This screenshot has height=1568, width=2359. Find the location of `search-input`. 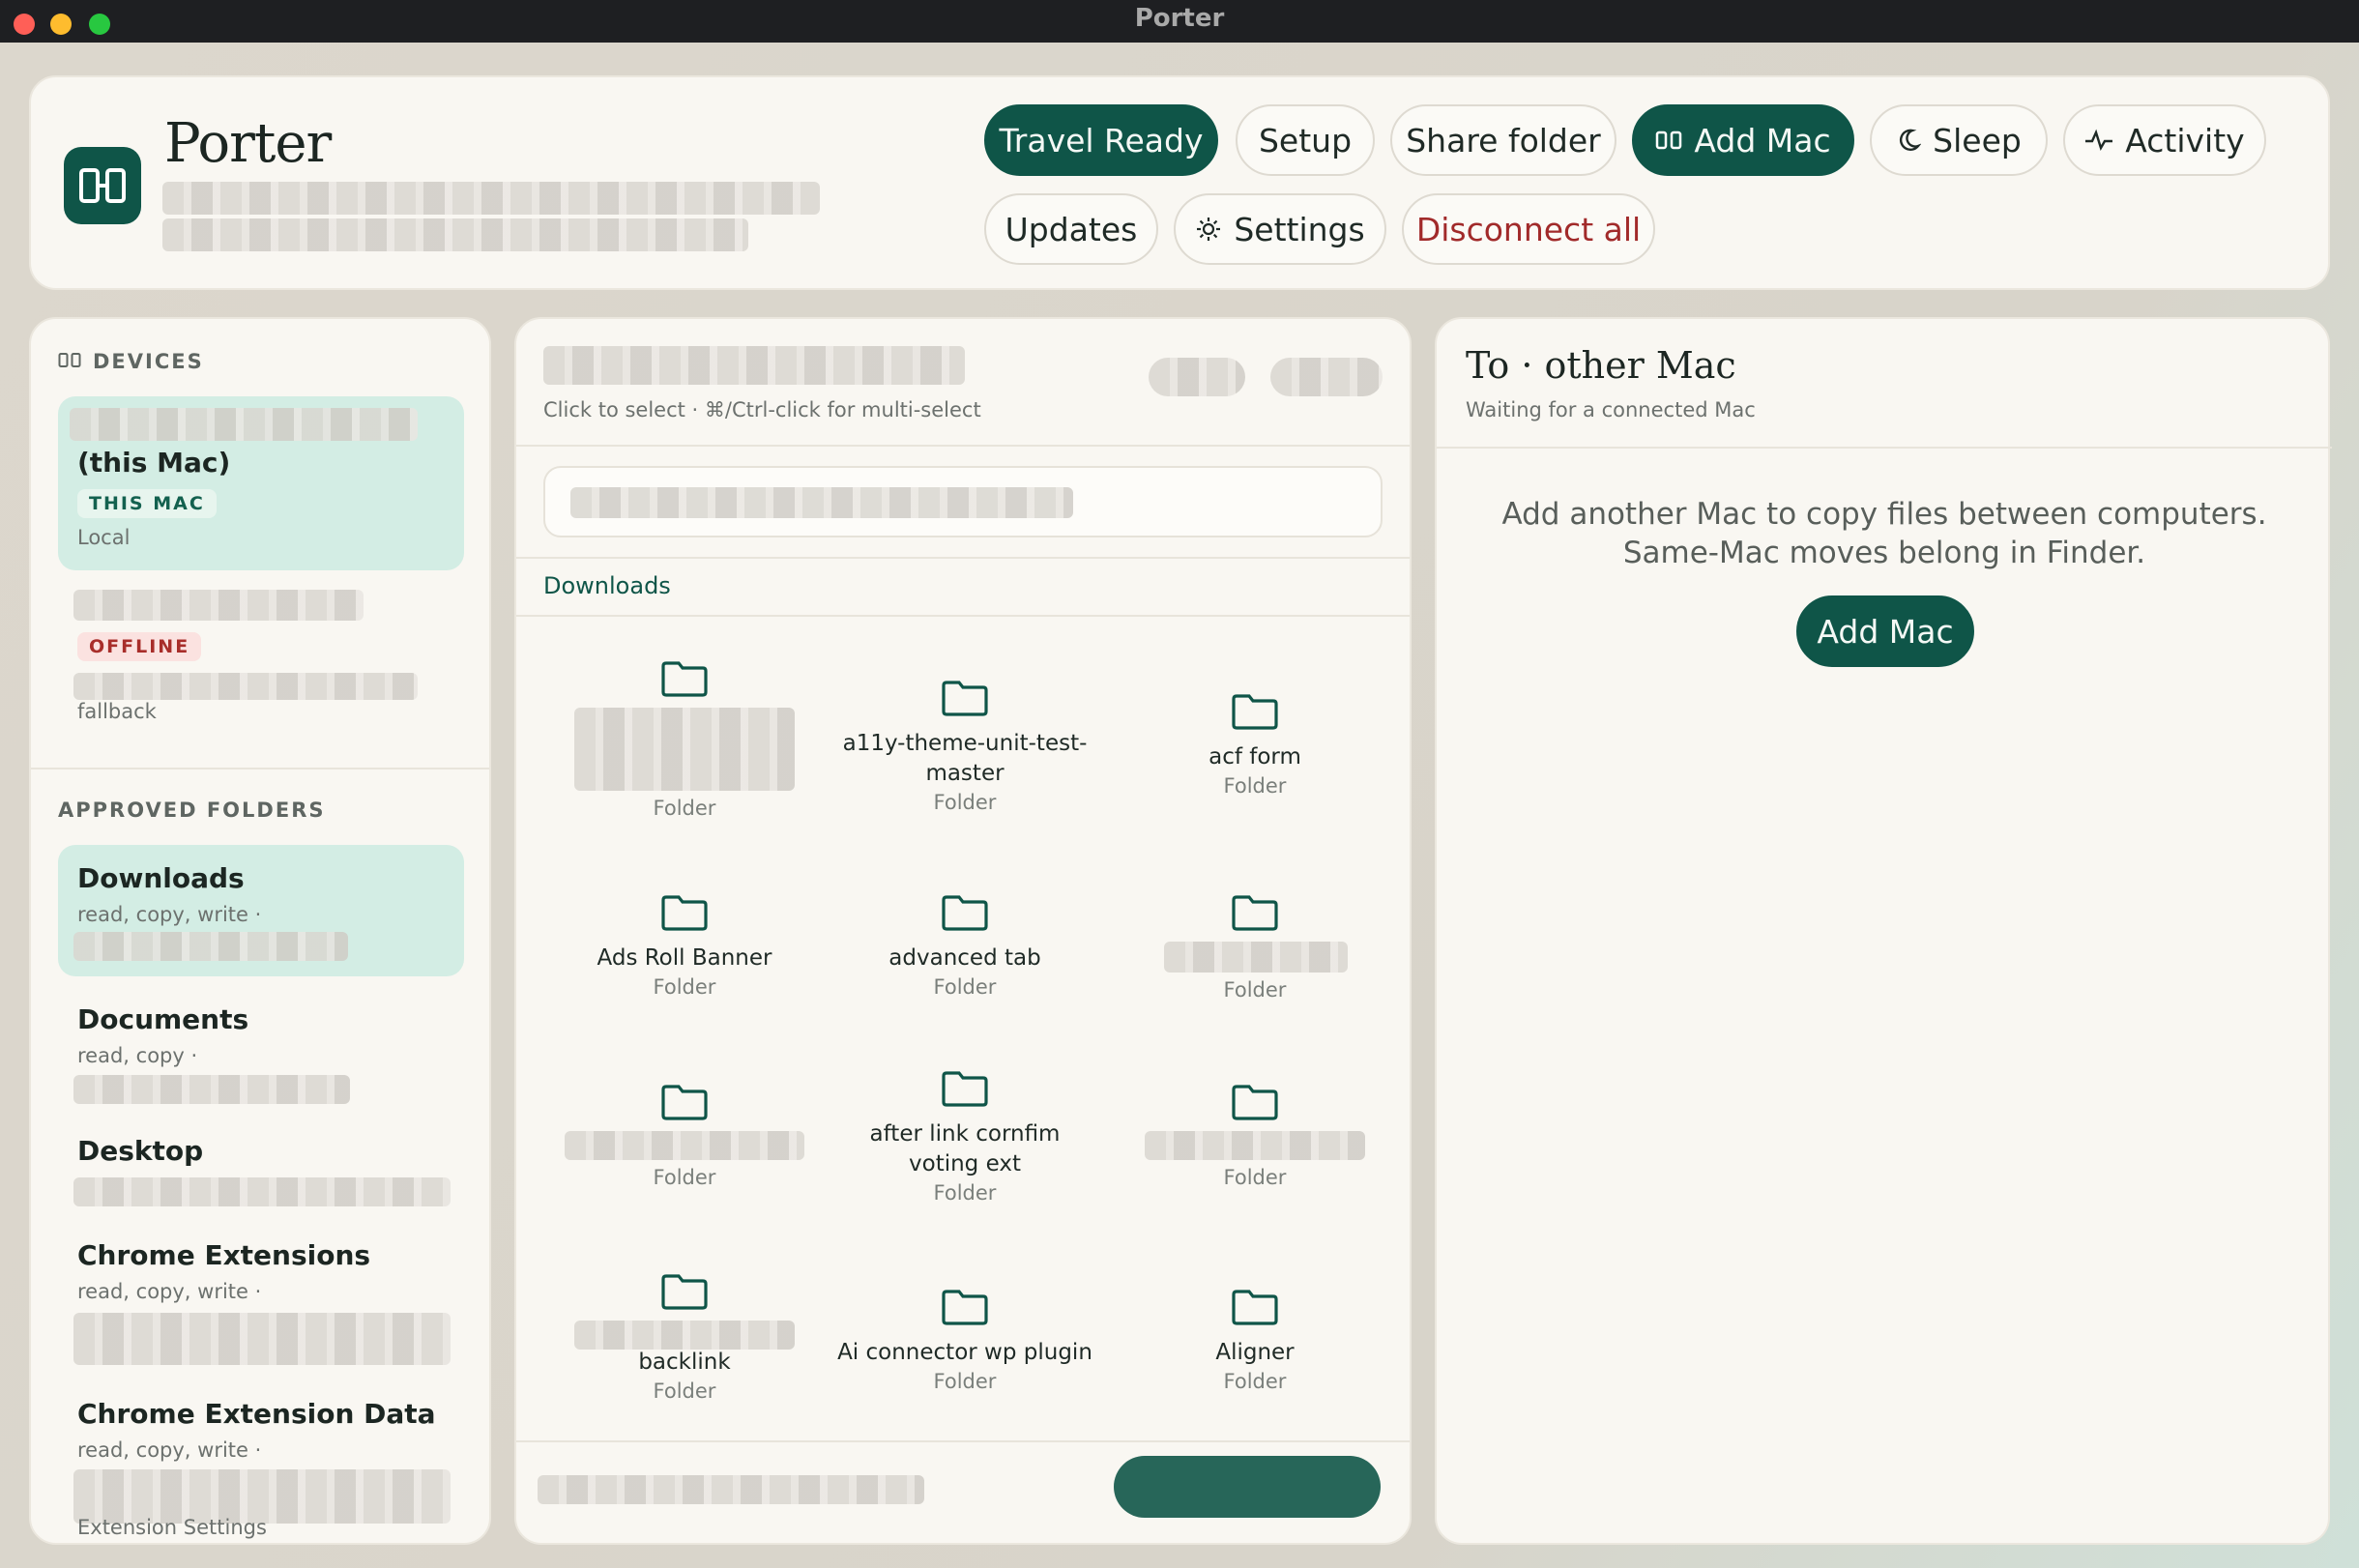

search-input is located at coordinates (963, 502).